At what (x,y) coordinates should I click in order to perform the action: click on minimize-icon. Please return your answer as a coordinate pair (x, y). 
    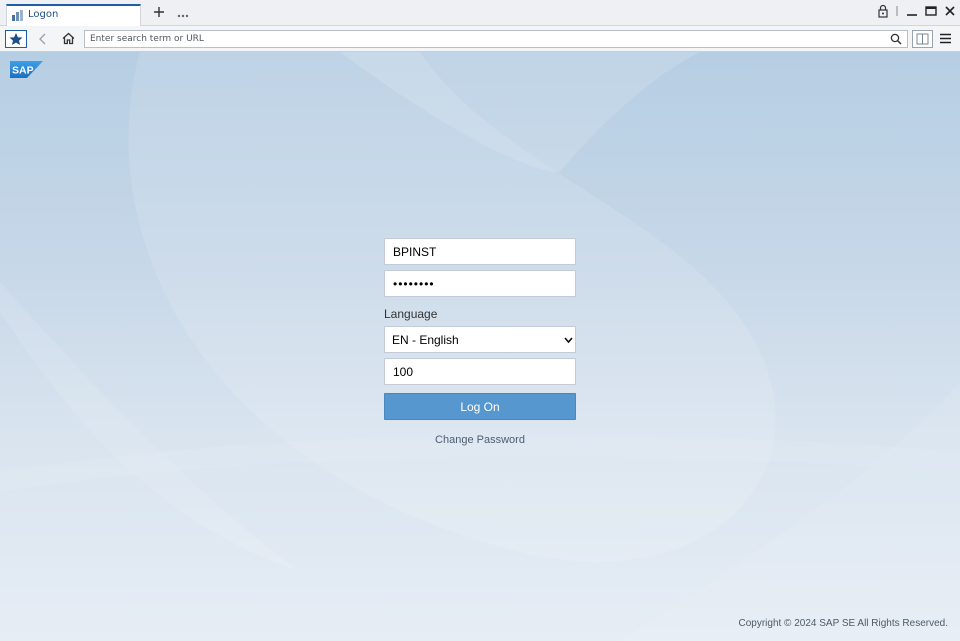
    Looking at the image, I should click on (912, 11).